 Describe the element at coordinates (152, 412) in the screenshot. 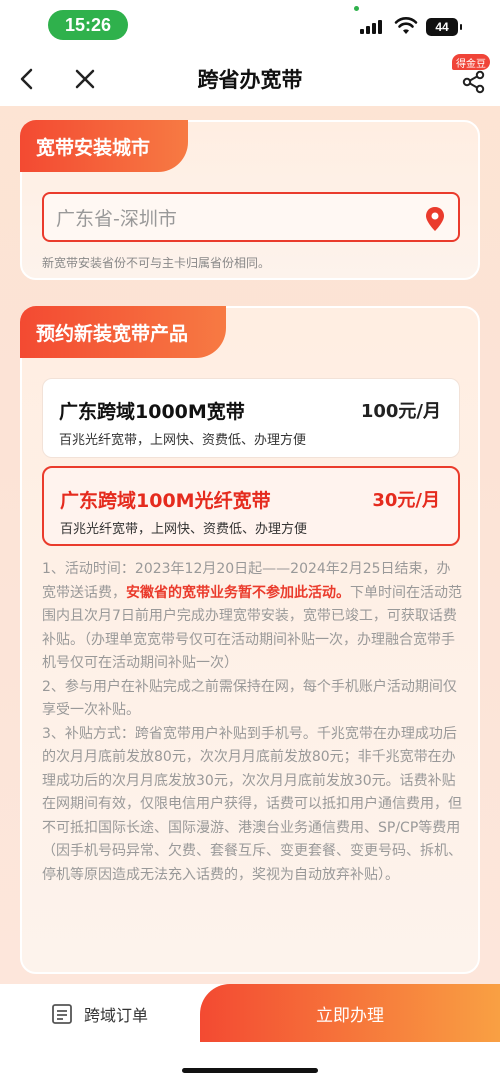

I see `product-name: 广东跨域1000M宽带` at that location.